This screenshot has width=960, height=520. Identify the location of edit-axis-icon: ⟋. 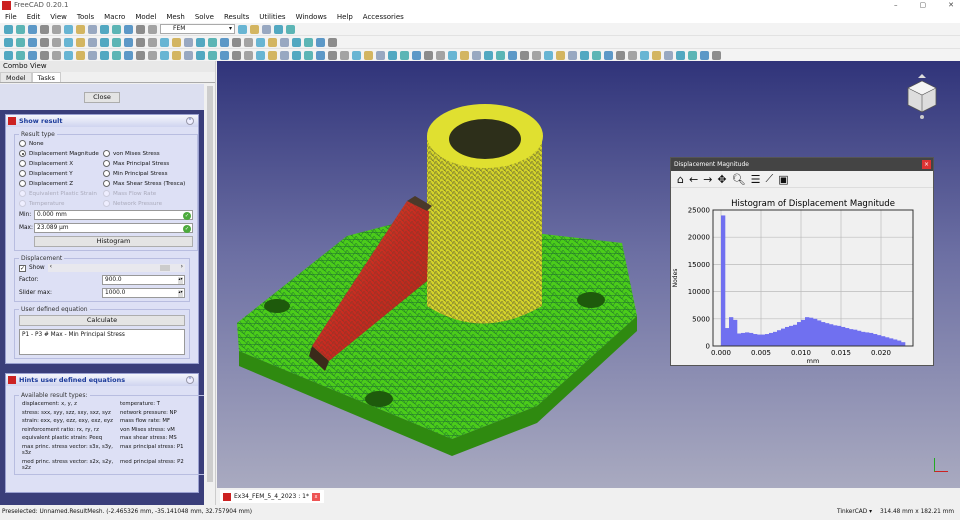
(769, 179).